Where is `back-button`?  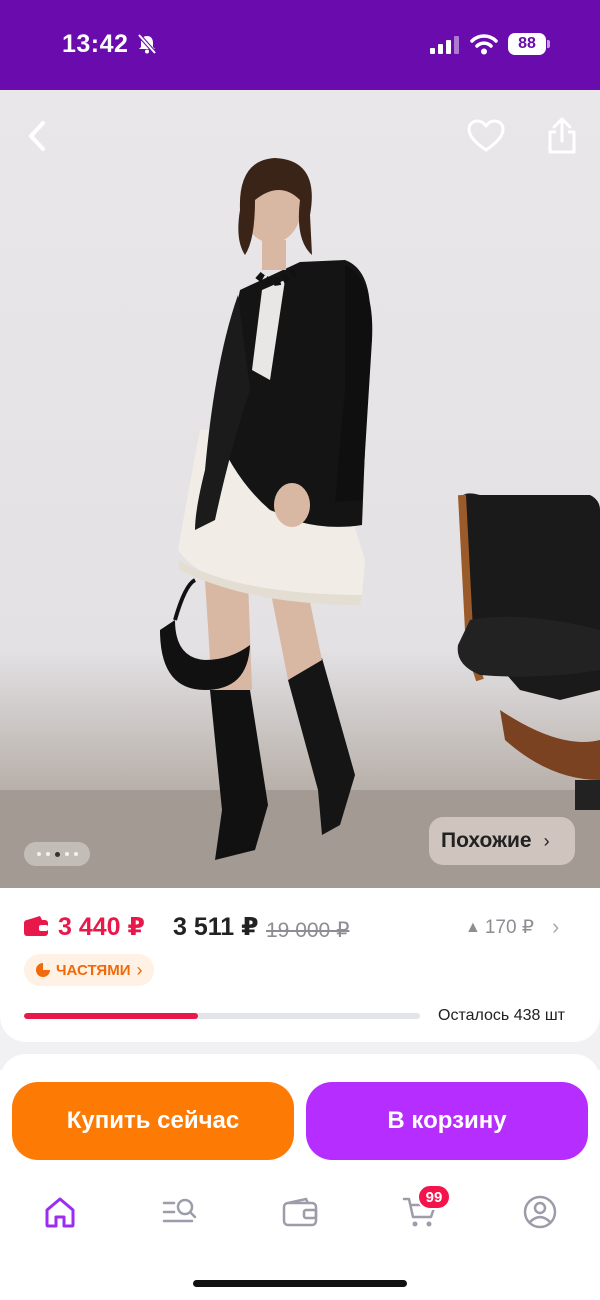
back-button is located at coordinates (38, 136).